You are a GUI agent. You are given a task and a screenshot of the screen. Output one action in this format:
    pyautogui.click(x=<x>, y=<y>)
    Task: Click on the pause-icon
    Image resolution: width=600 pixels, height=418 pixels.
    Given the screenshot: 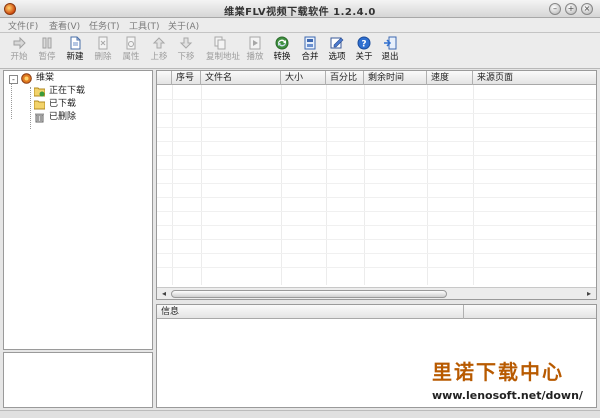 What is the action you would take?
    pyautogui.click(x=47, y=43)
    